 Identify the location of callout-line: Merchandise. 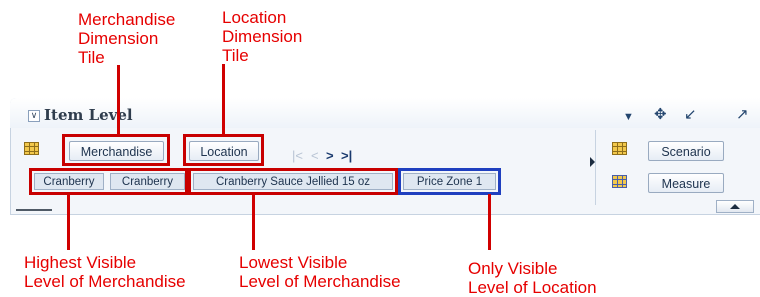
(127, 19).